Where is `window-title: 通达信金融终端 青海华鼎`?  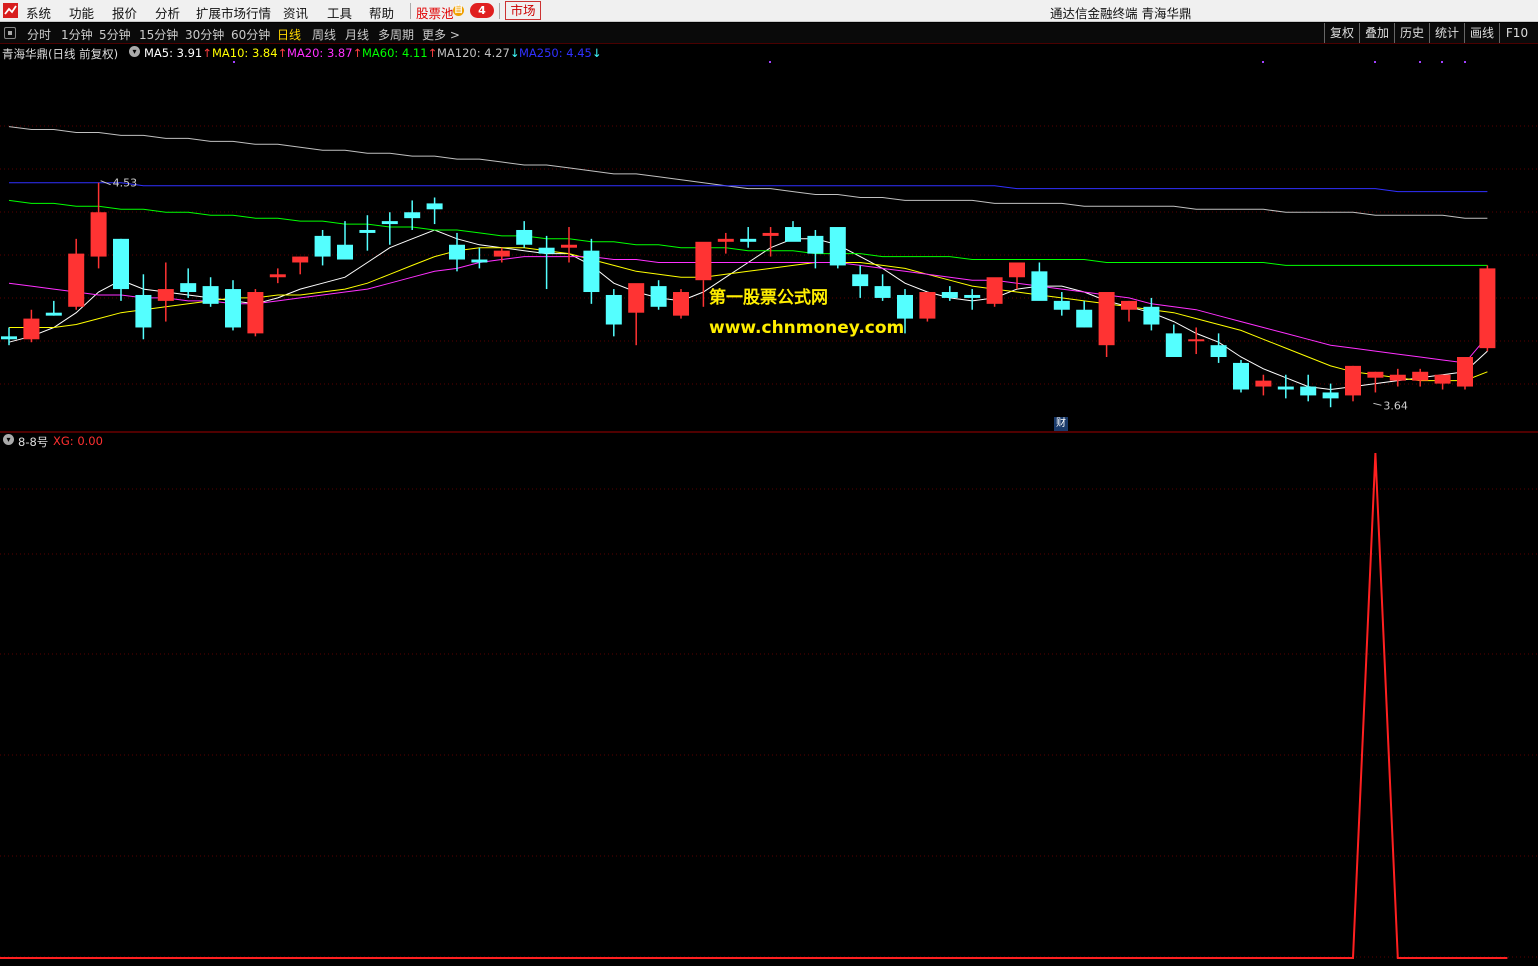
window-title: 通达信金融终端 青海华鼎 is located at coordinates (1121, 13).